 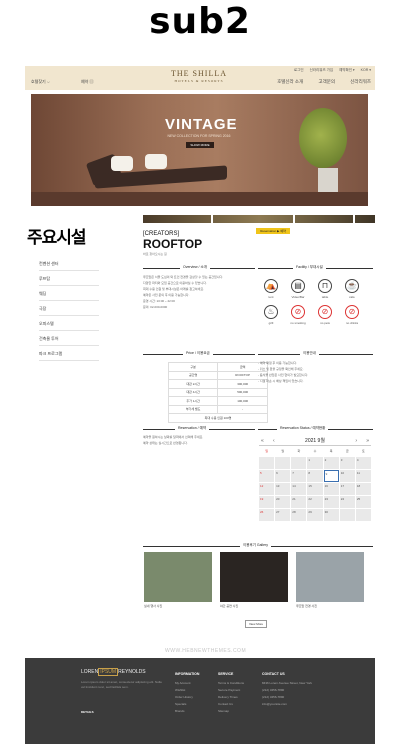 I want to click on facility-heading: Facility / 부대시설, so click(x=309, y=267).